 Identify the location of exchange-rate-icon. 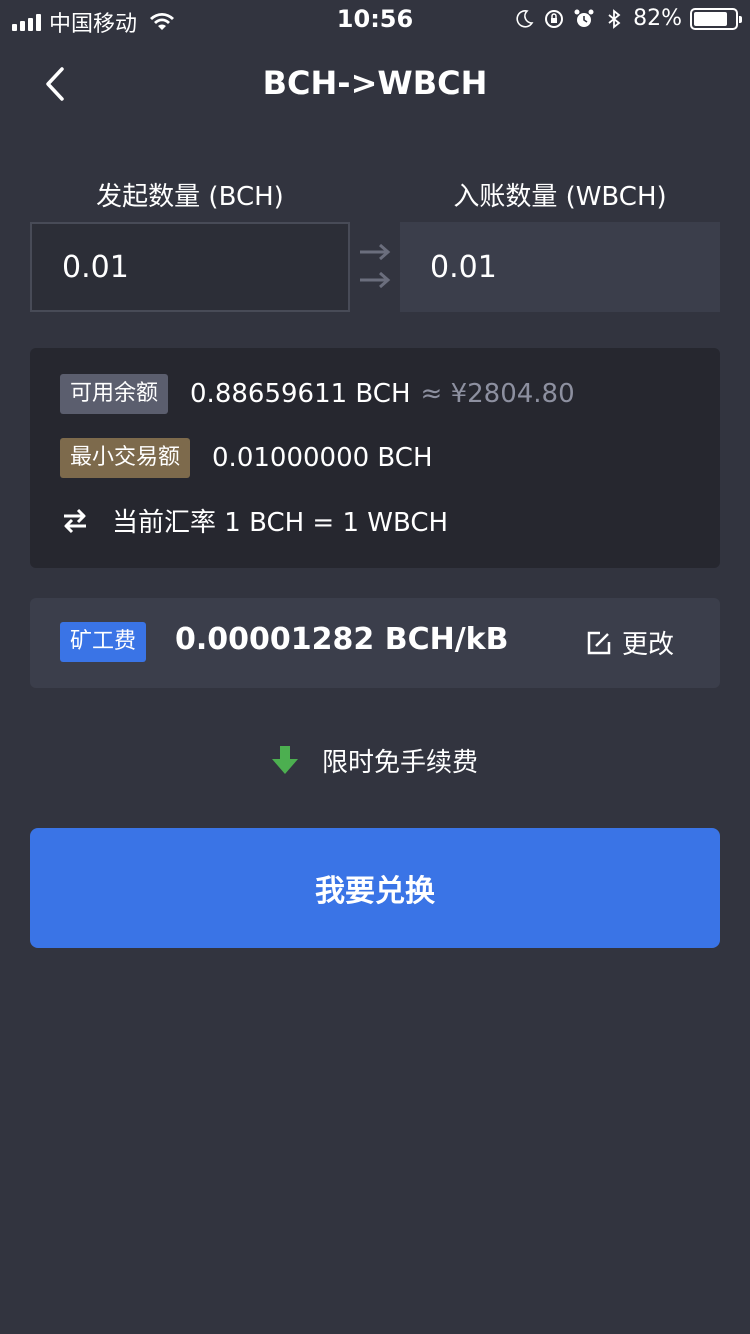
(75, 520).